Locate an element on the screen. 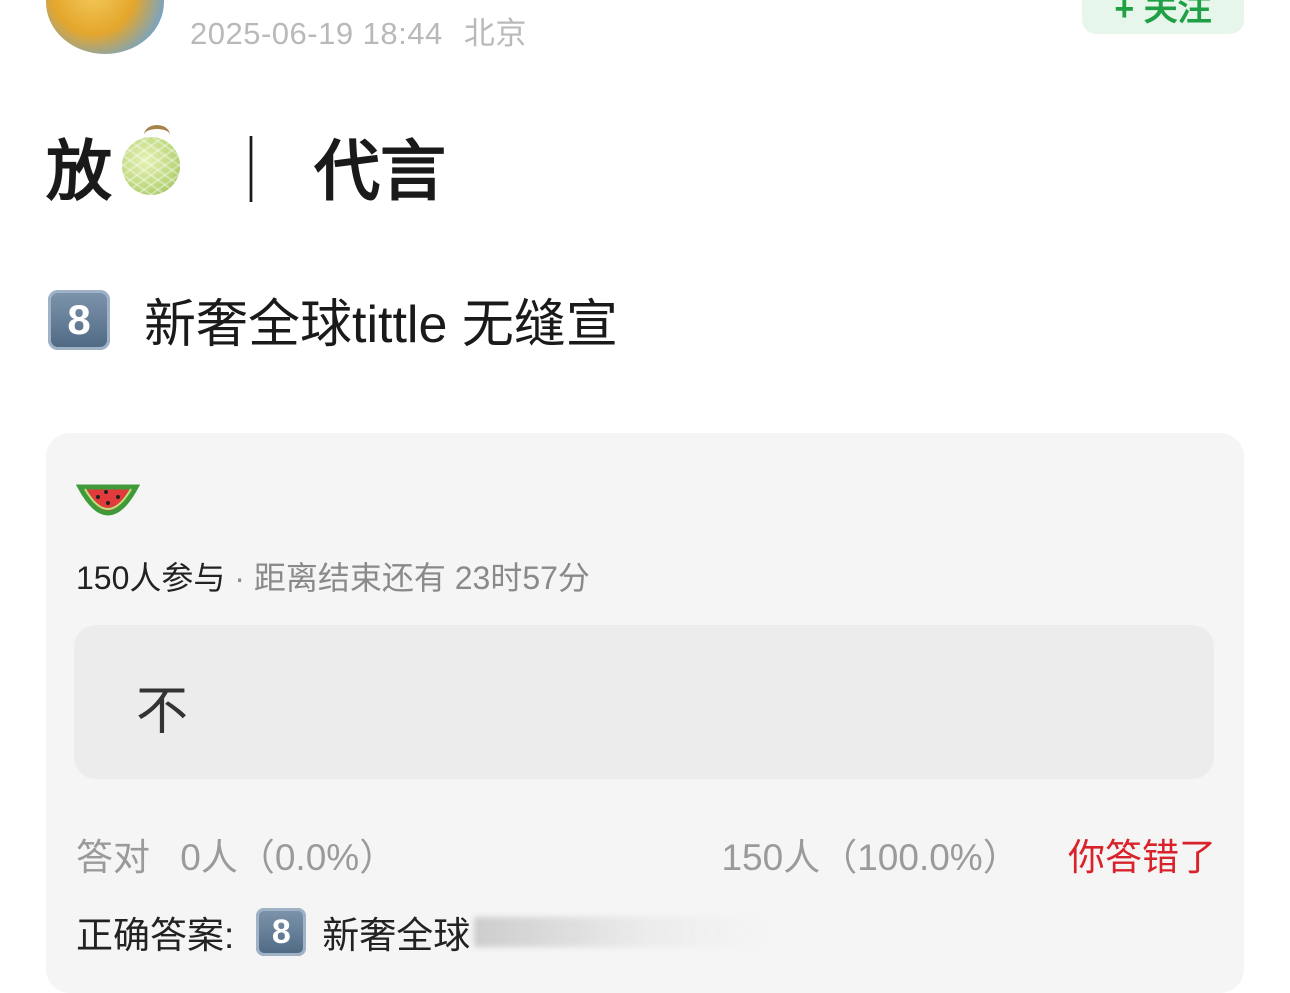 The height and width of the screenshot is (993, 1290). correct-stats: 答对 0人（0.0%） is located at coordinates (236, 854).